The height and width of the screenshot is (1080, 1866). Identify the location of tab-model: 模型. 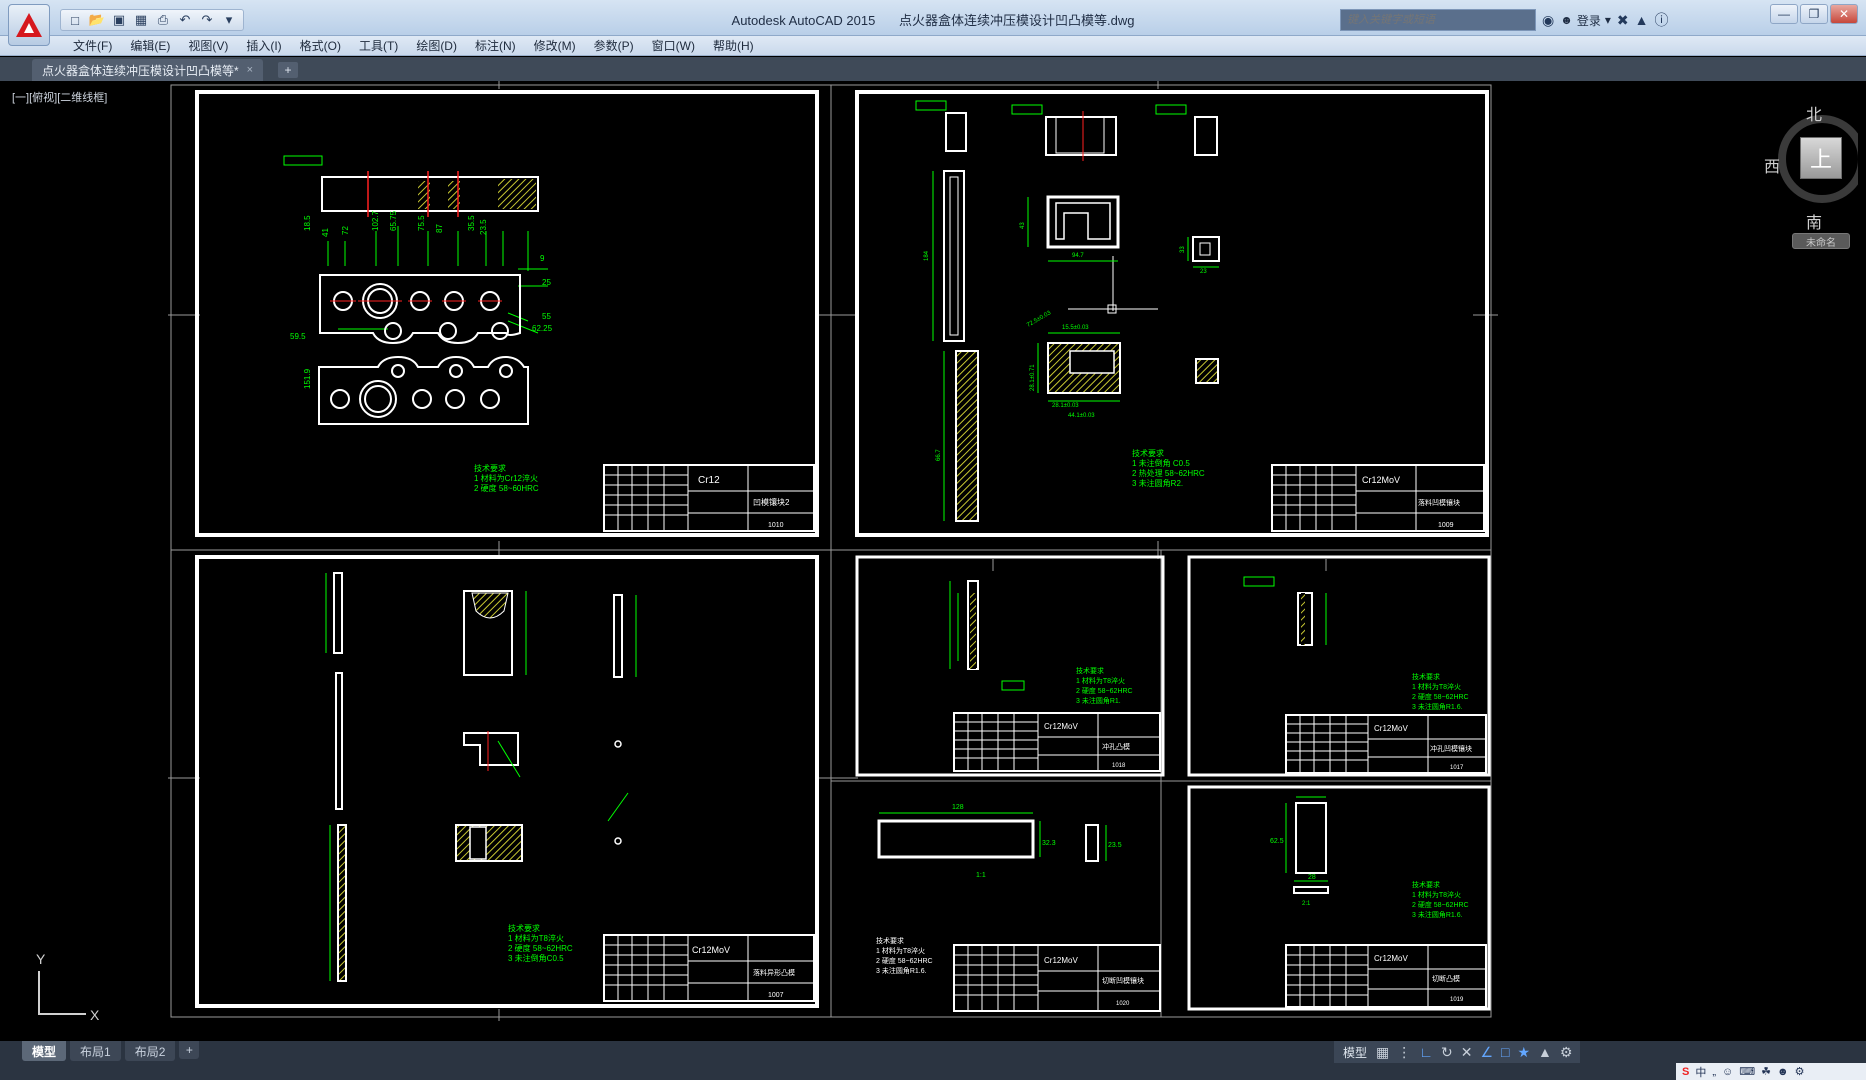
(44, 1051).